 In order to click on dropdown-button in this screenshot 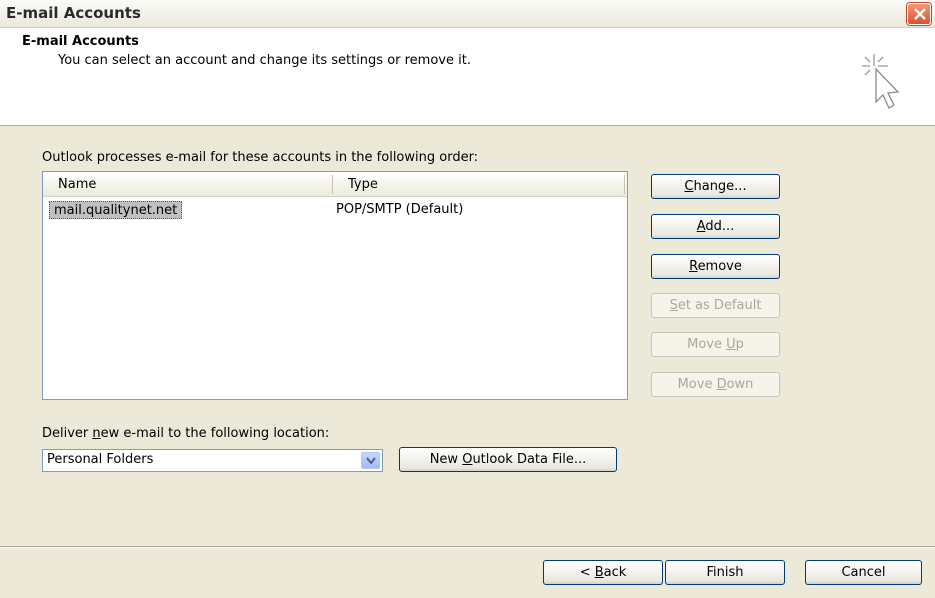, I will do `click(370, 460)`.